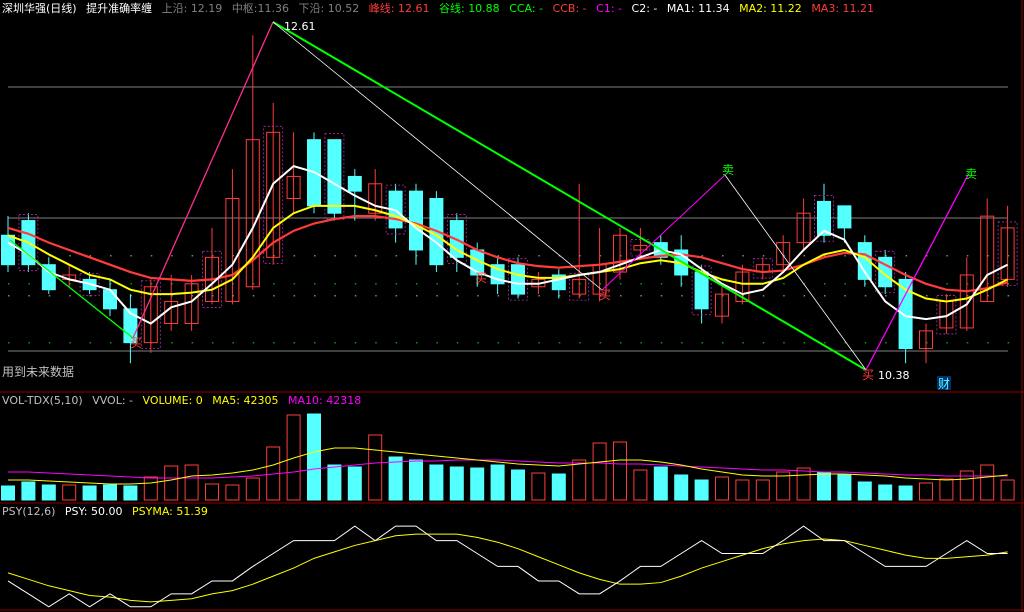 Image resolution: width=1024 pixels, height=612 pixels. Describe the element at coordinates (172, 400) in the screenshot. I see `volume-value: VOLUME: 0` at that location.